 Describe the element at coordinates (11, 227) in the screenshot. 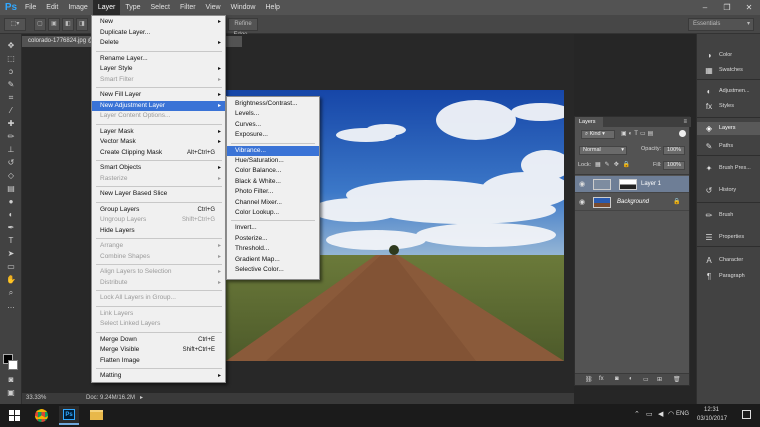

I see `pen-tool-icon: ✒` at that location.